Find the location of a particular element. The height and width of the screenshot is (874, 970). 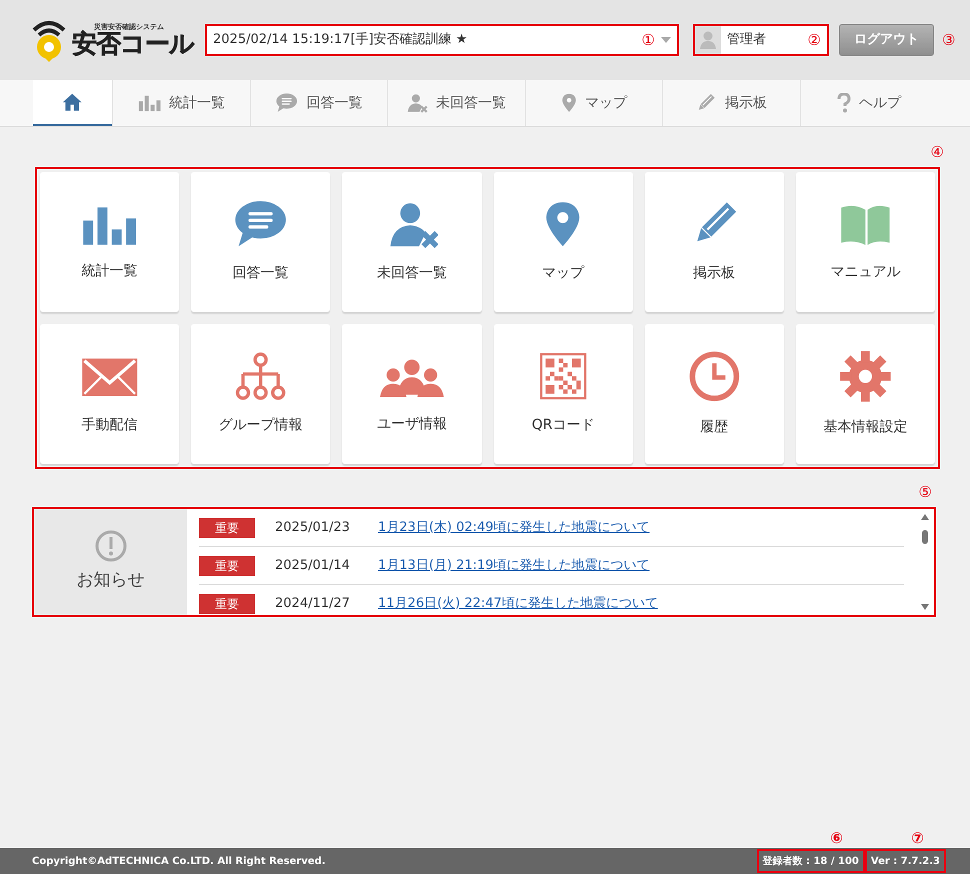

user-name: 管理者 is located at coordinates (747, 40).